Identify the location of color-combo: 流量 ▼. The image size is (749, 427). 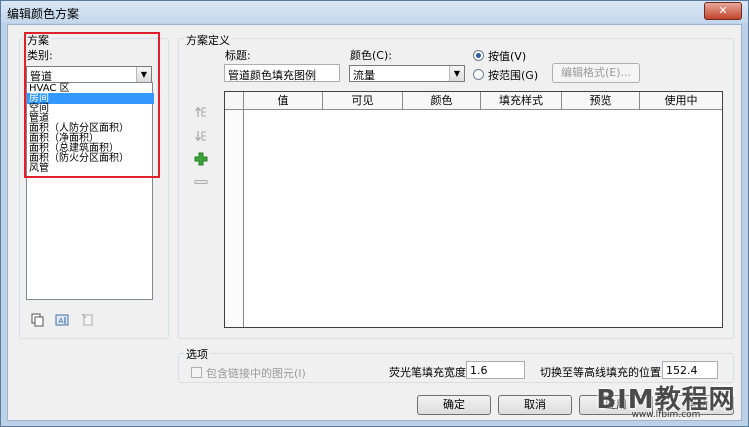
(407, 73).